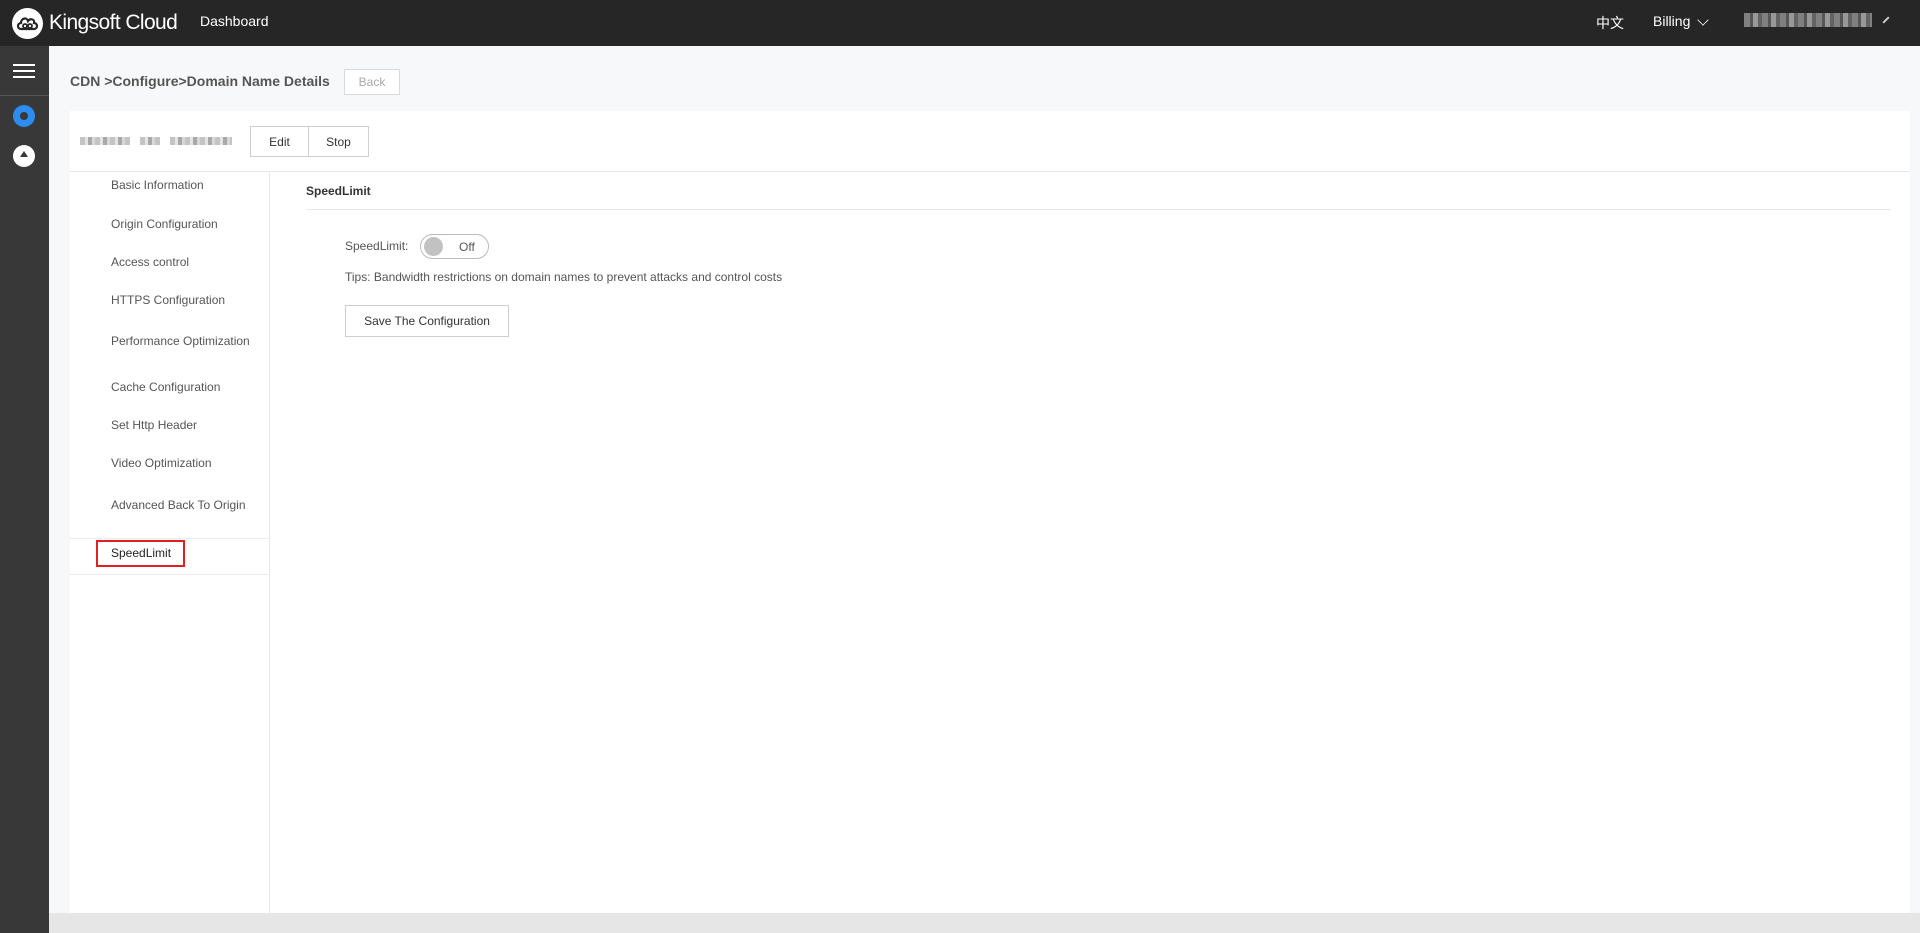 Image resolution: width=1920 pixels, height=933 pixels. What do you see at coordinates (372, 82) in the screenshot?
I see `back-button: Back` at bounding box center [372, 82].